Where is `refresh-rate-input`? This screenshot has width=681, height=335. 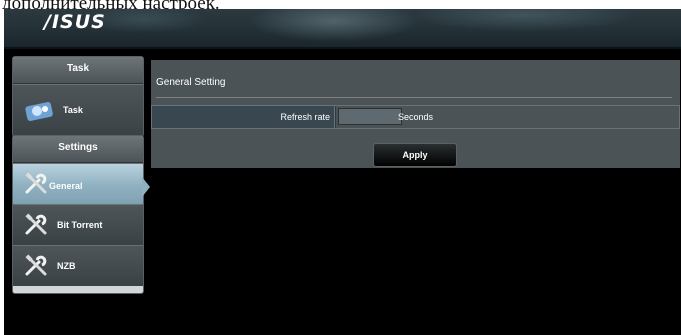 refresh-rate-input is located at coordinates (370, 116).